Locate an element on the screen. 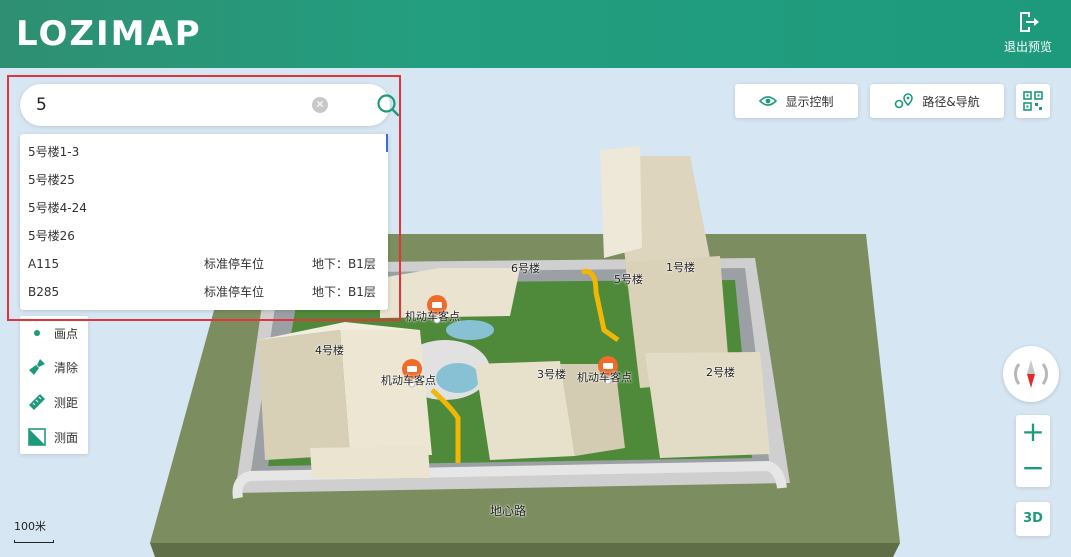 This screenshot has width=1071, height=557. zoom-control: + − is located at coordinates (1033, 451).